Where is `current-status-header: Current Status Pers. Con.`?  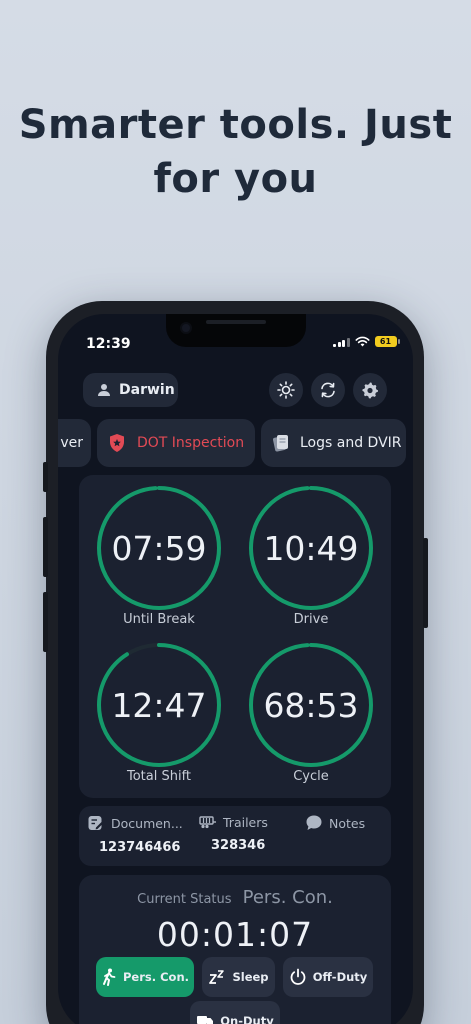 current-status-header: Current Status Pers. Con. is located at coordinates (235, 897).